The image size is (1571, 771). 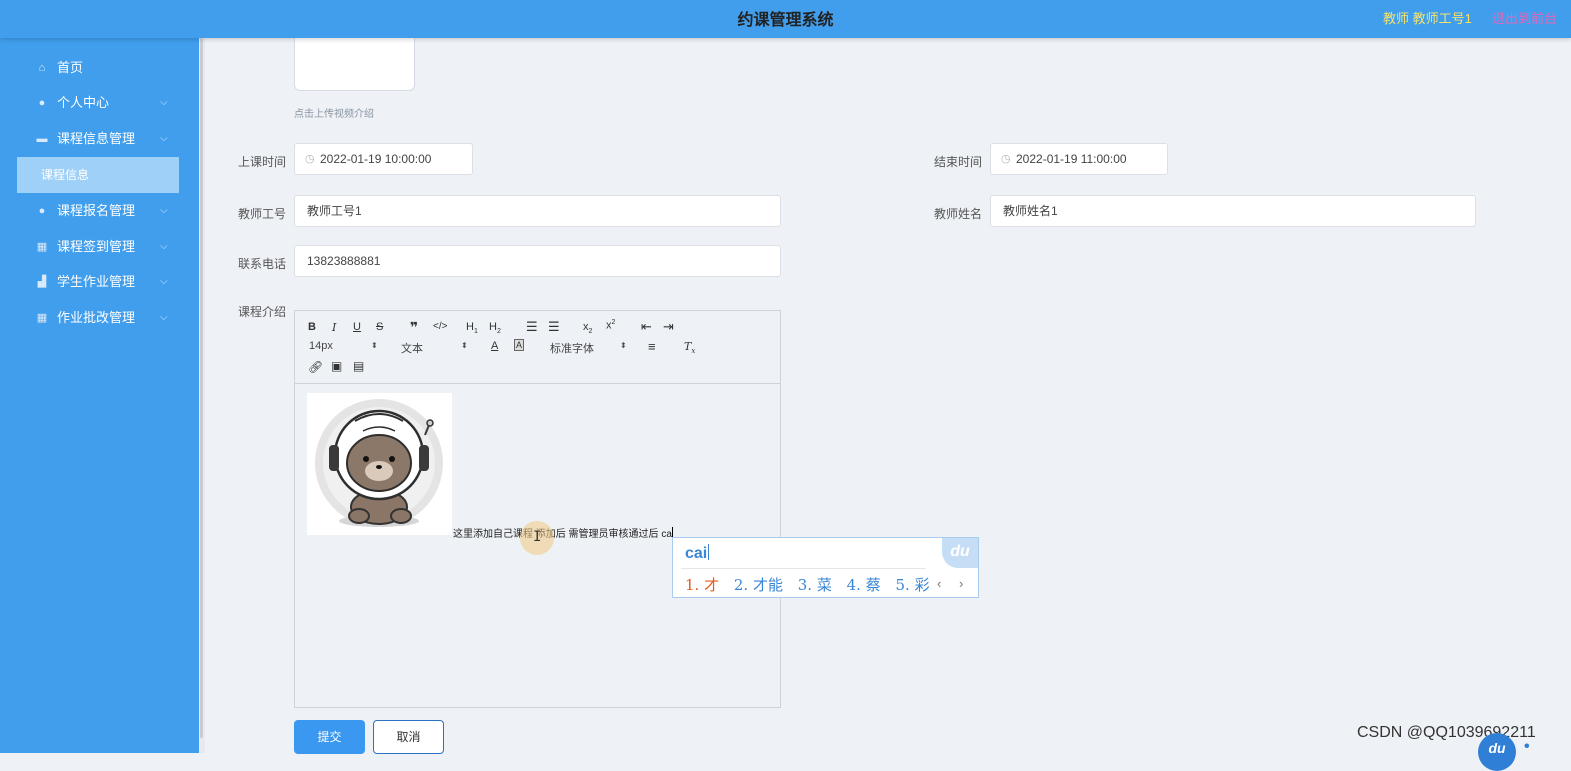 I want to click on end-time-field: ◷ 2022-01-19 11:00:00, so click(x=1079, y=159).